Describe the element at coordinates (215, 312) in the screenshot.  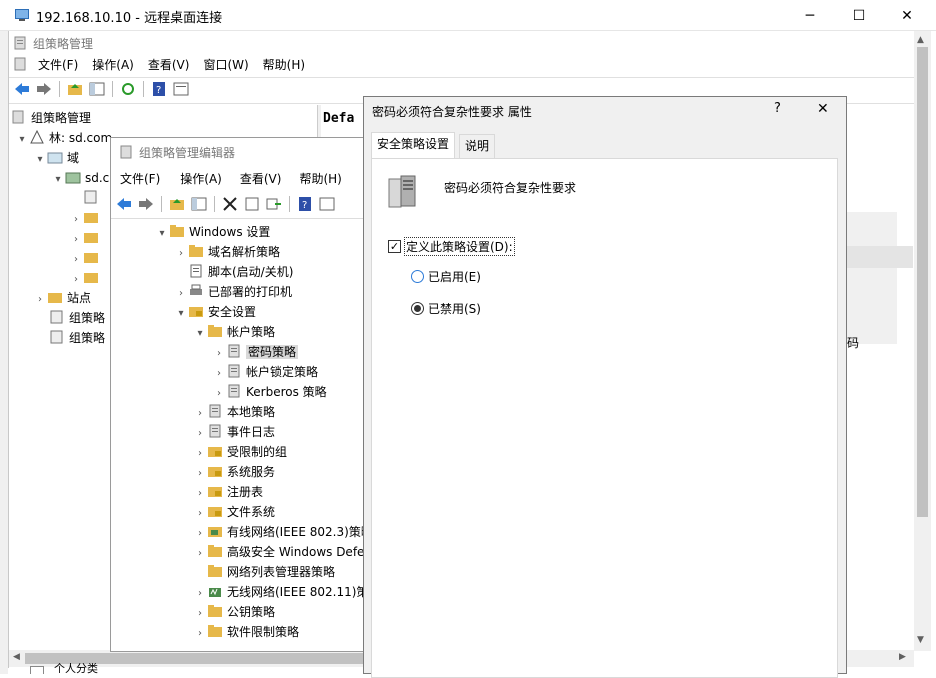
I see `gpe-tree-item: ▾ 安全设置` at that location.